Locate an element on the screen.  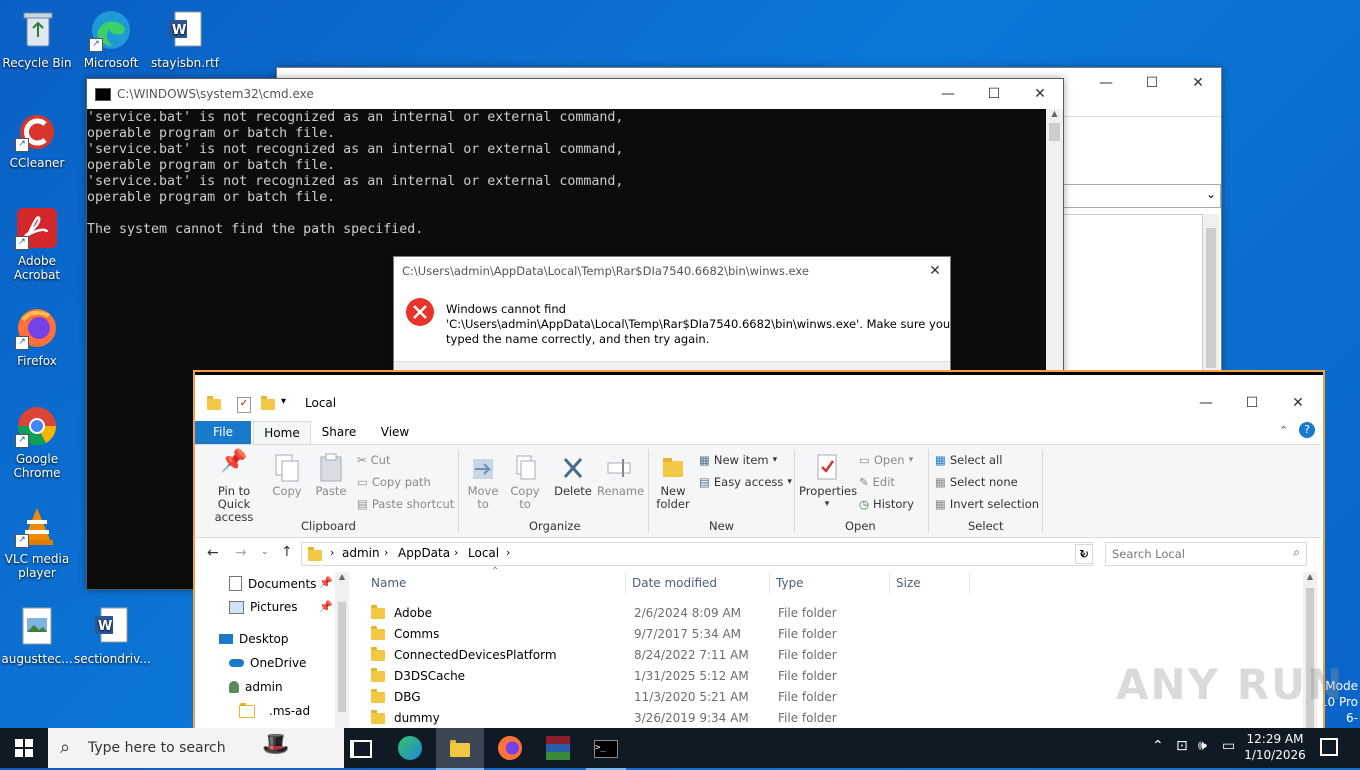
breadcrumb-local: Local is located at coordinates (483, 553).